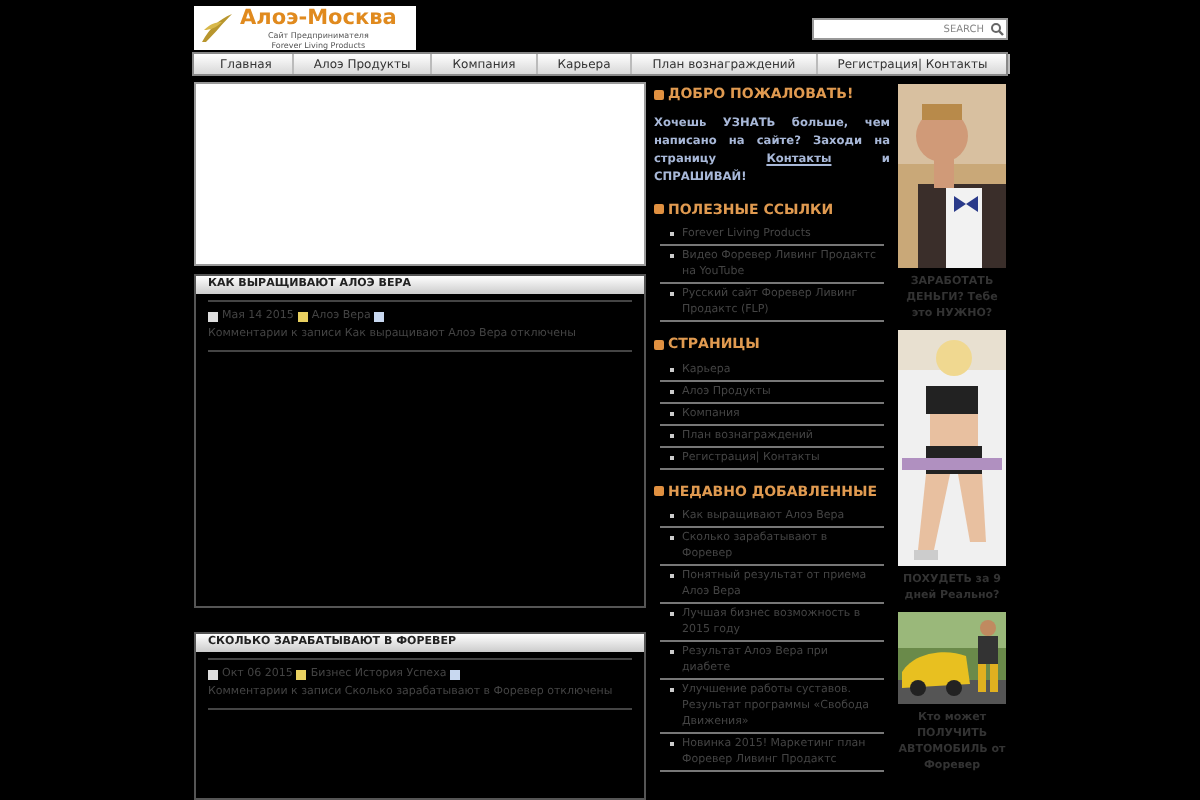  I want to click on search-icon, so click(997, 29).